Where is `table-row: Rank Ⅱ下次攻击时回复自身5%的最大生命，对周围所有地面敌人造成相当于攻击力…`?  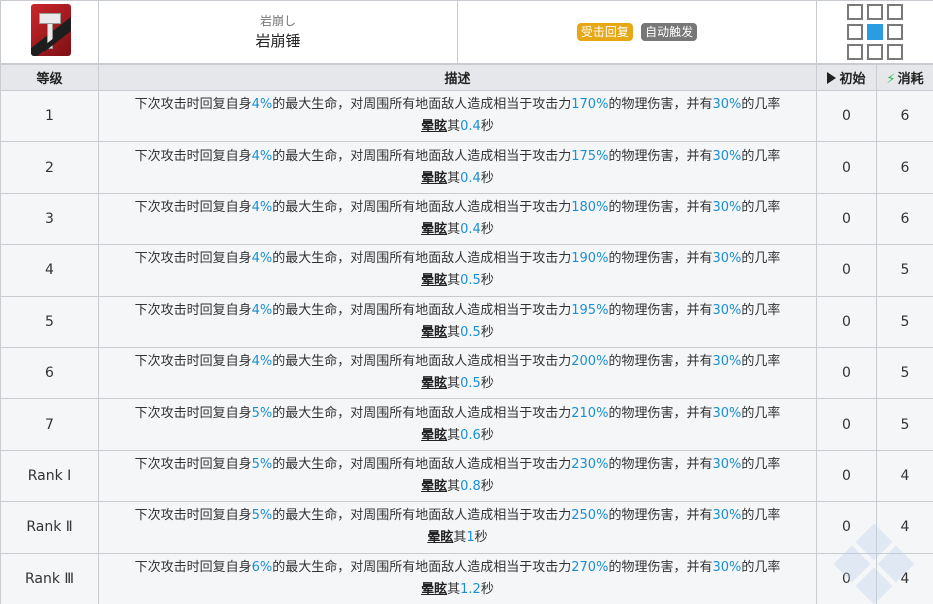 table-row: Rank Ⅱ下次攻击时回复自身5%的最大生命，对周围所有地面敌人造成相当于攻击力… is located at coordinates (467, 527).